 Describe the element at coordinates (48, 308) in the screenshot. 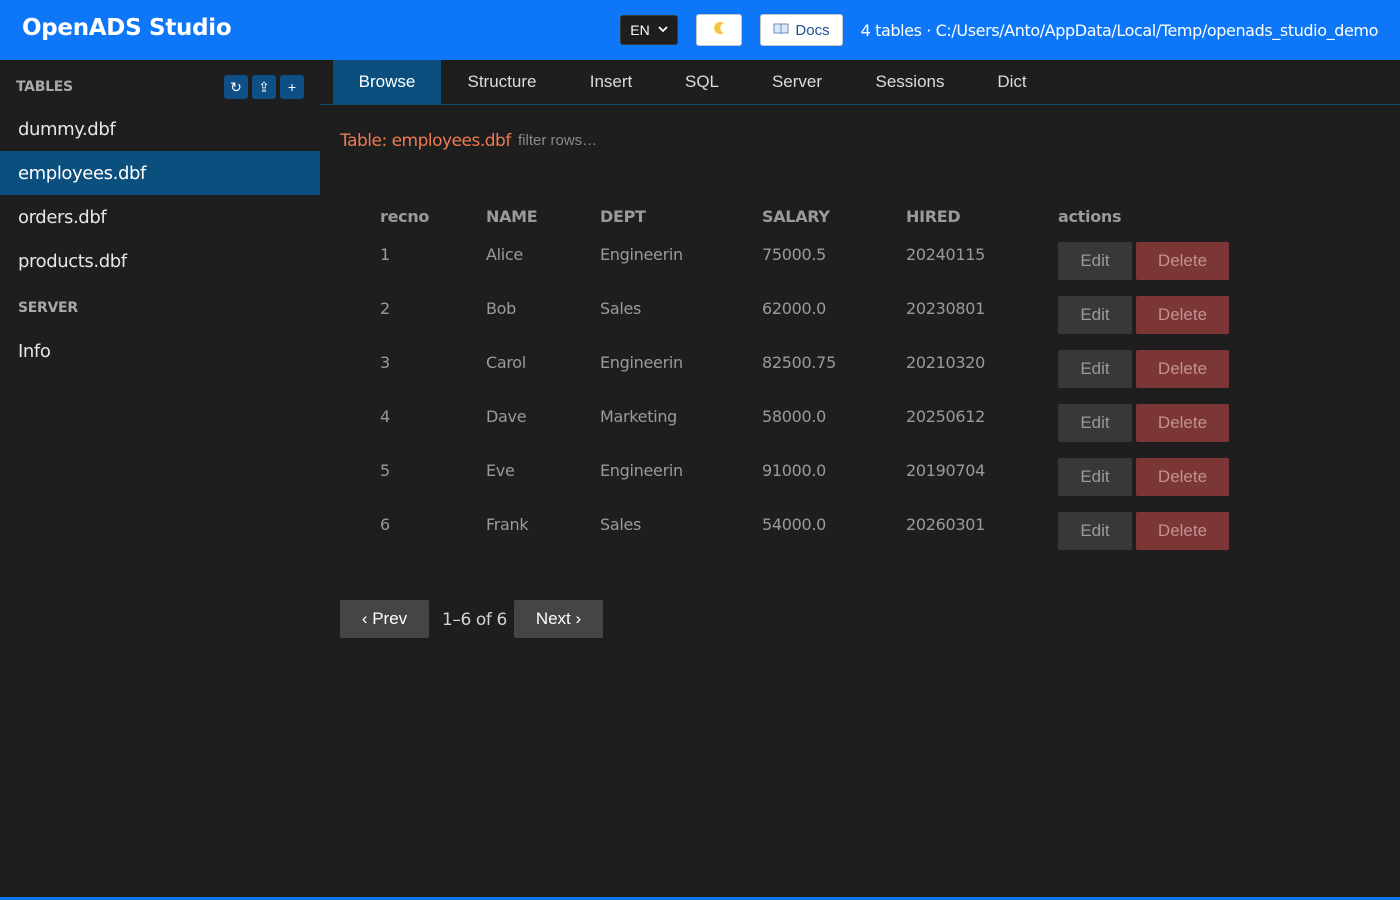

I see `server-section-label: SERVER` at that location.